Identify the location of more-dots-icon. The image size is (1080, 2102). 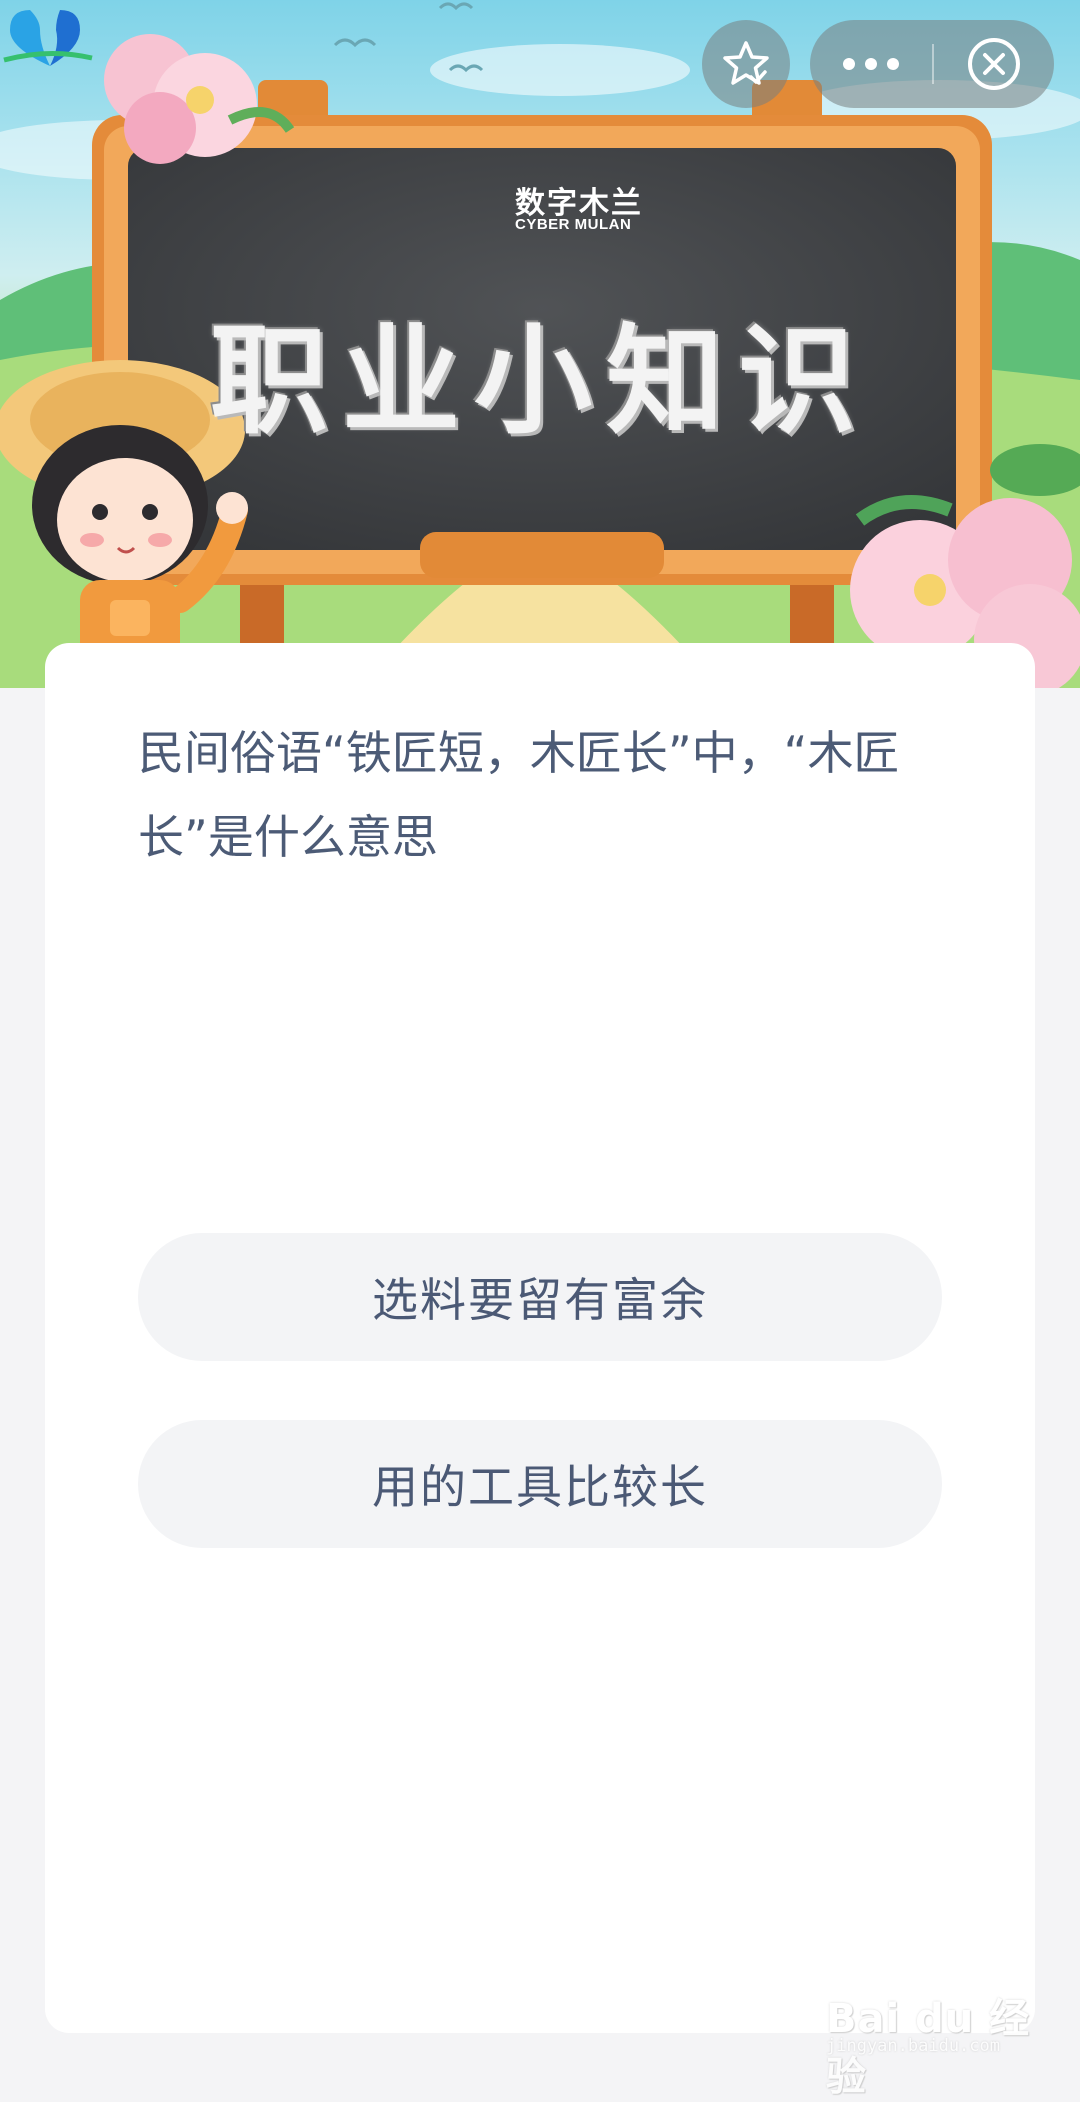
(871, 64).